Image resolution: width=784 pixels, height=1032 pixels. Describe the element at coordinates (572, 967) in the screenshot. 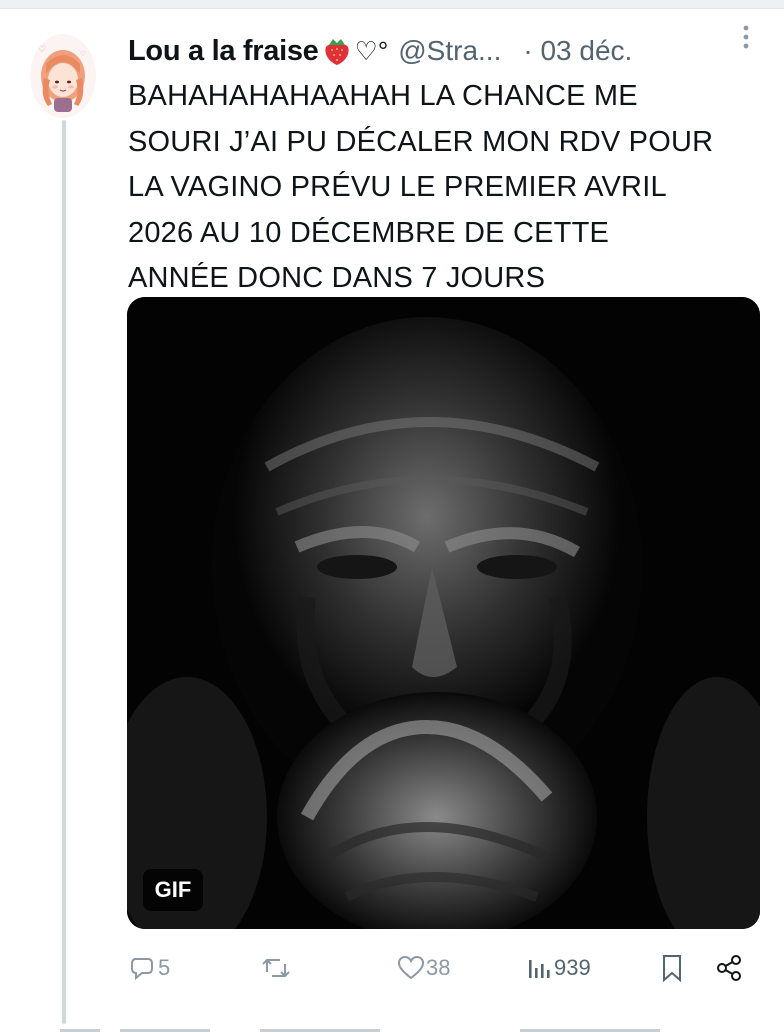

I see `views-count: 939` at that location.